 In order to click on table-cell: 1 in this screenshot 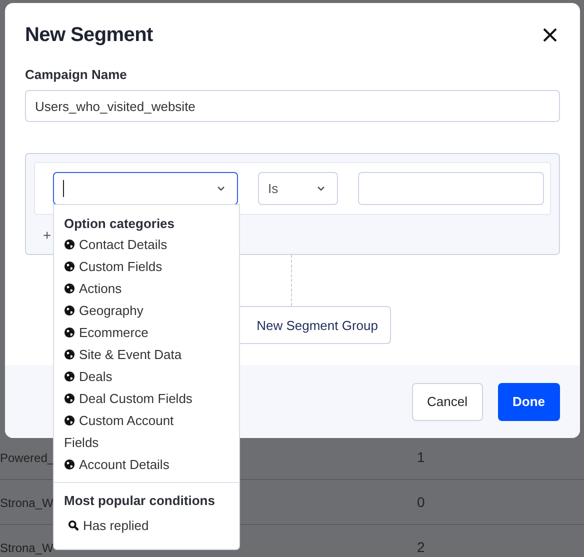, I will do `click(421, 457)`.